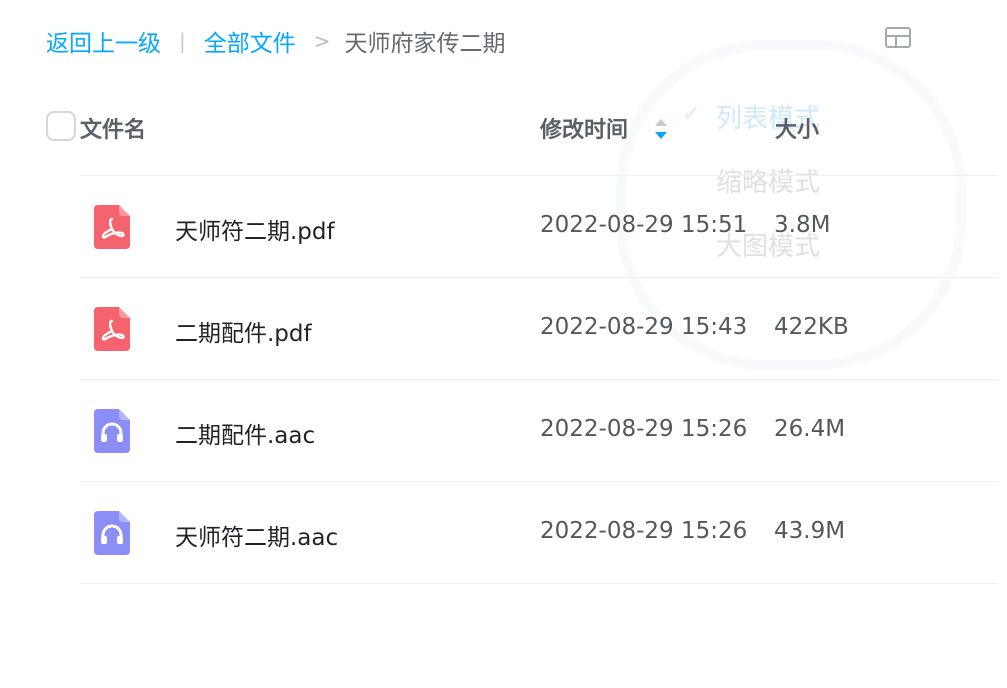 The width and height of the screenshot is (1007, 688). I want to click on sort-icon, so click(661, 129).